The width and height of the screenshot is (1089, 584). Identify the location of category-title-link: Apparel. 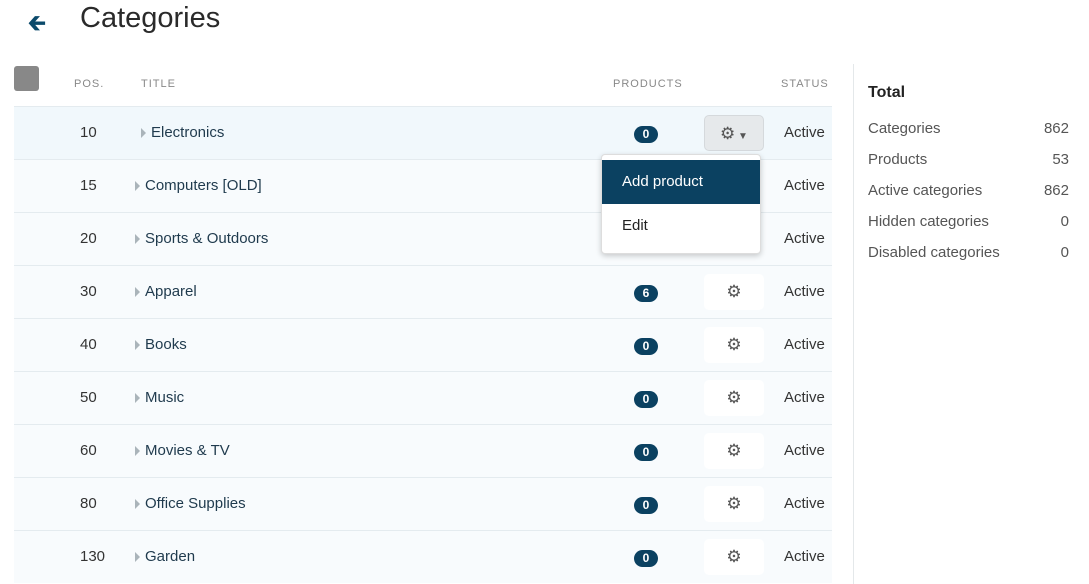
(171, 291).